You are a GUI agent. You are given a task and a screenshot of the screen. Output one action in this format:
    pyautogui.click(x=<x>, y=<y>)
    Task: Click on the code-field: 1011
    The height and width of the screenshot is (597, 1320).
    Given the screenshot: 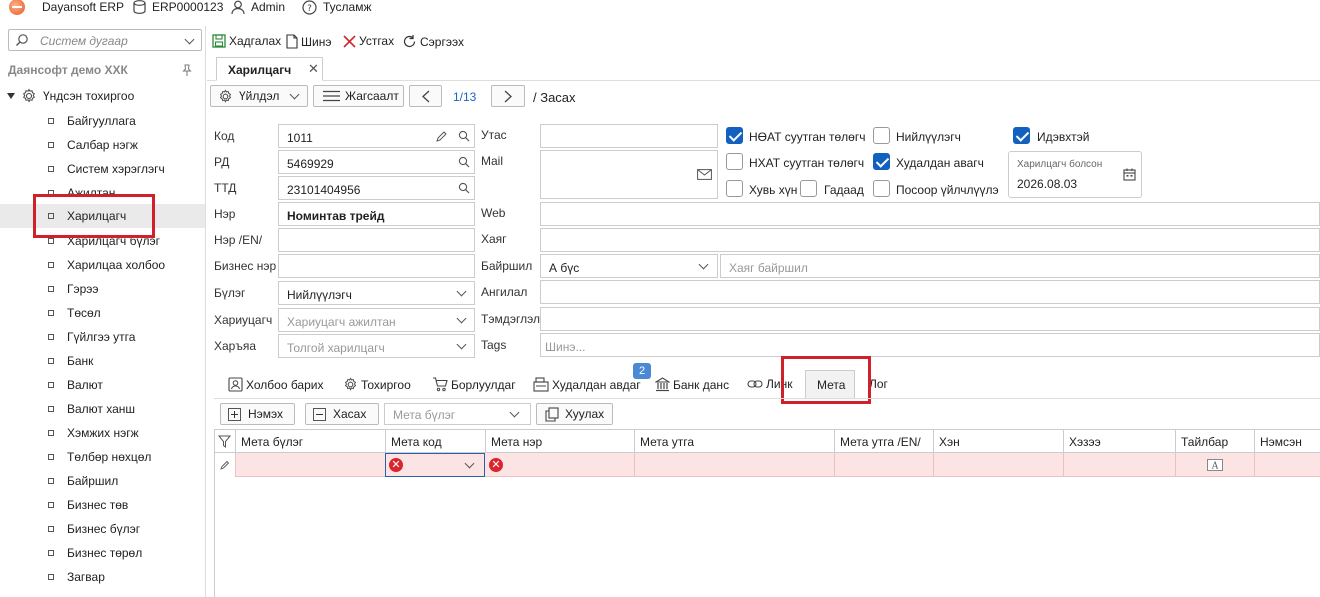 What is the action you would take?
    pyautogui.click(x=376, y=136)
    